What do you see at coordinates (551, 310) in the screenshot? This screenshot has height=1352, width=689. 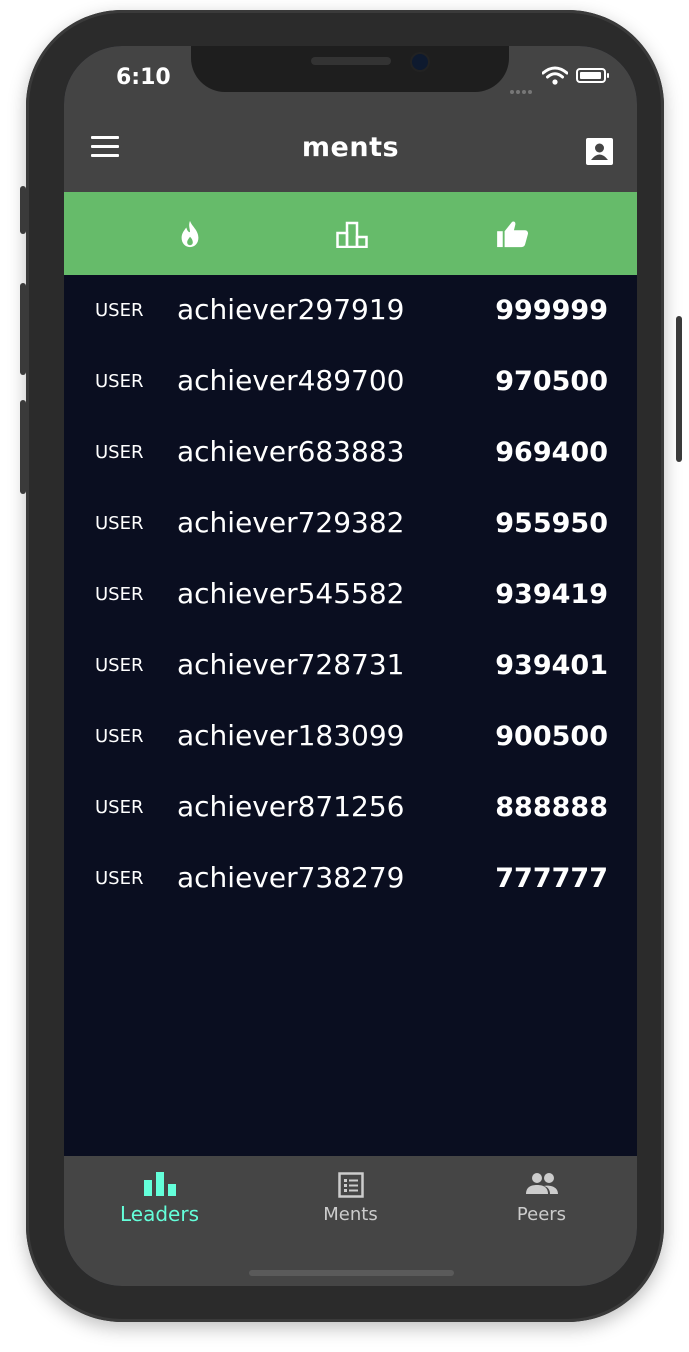 I see `score: 999999` at bounding box center [551, 310].